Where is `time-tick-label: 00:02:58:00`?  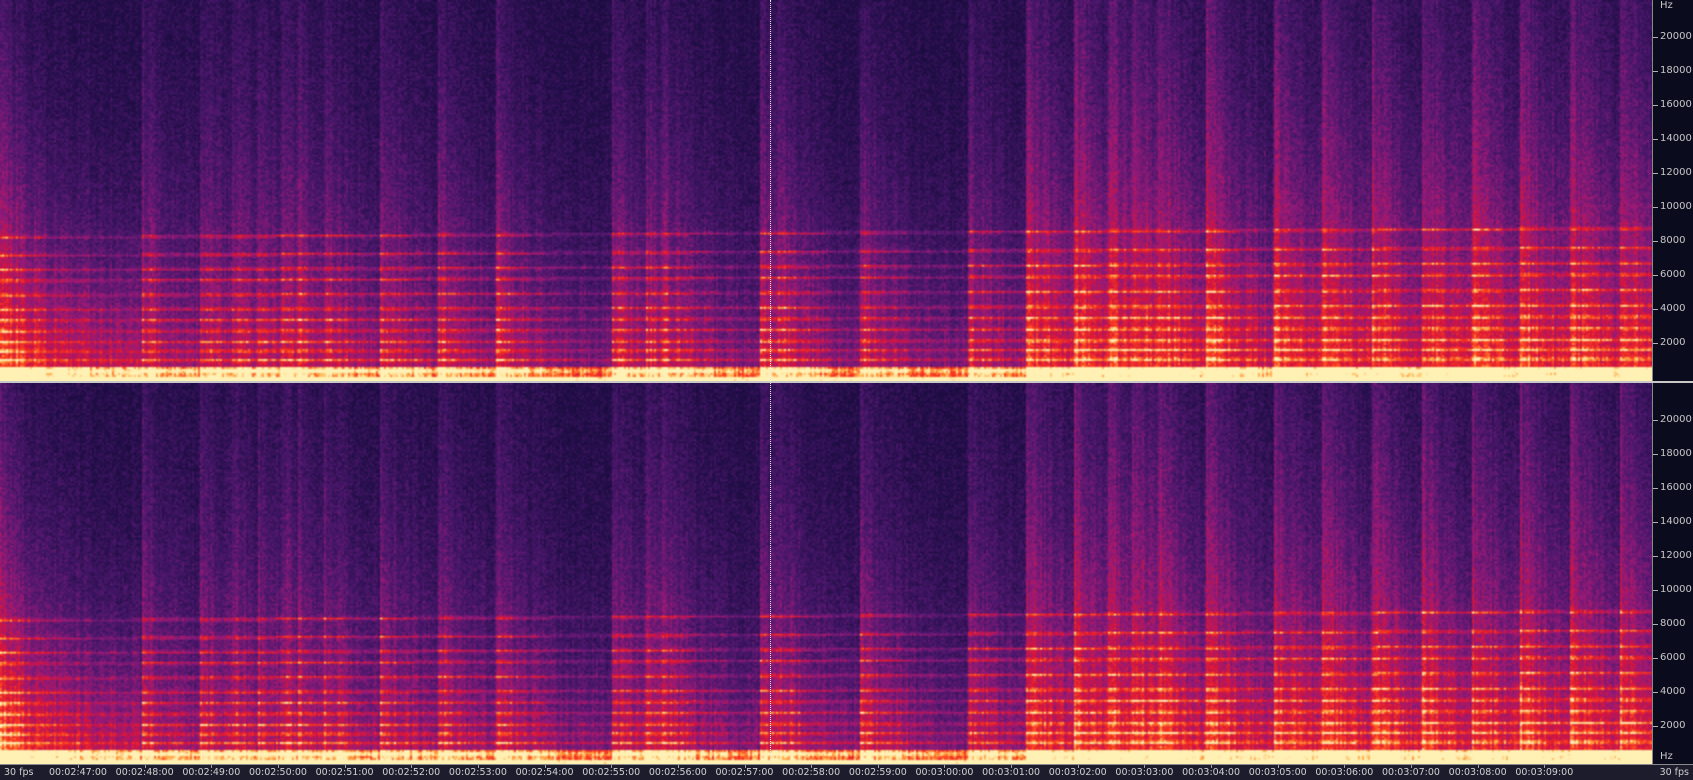 time-tick-label: 00:02:58:00 is located at coordinates (811, 772).